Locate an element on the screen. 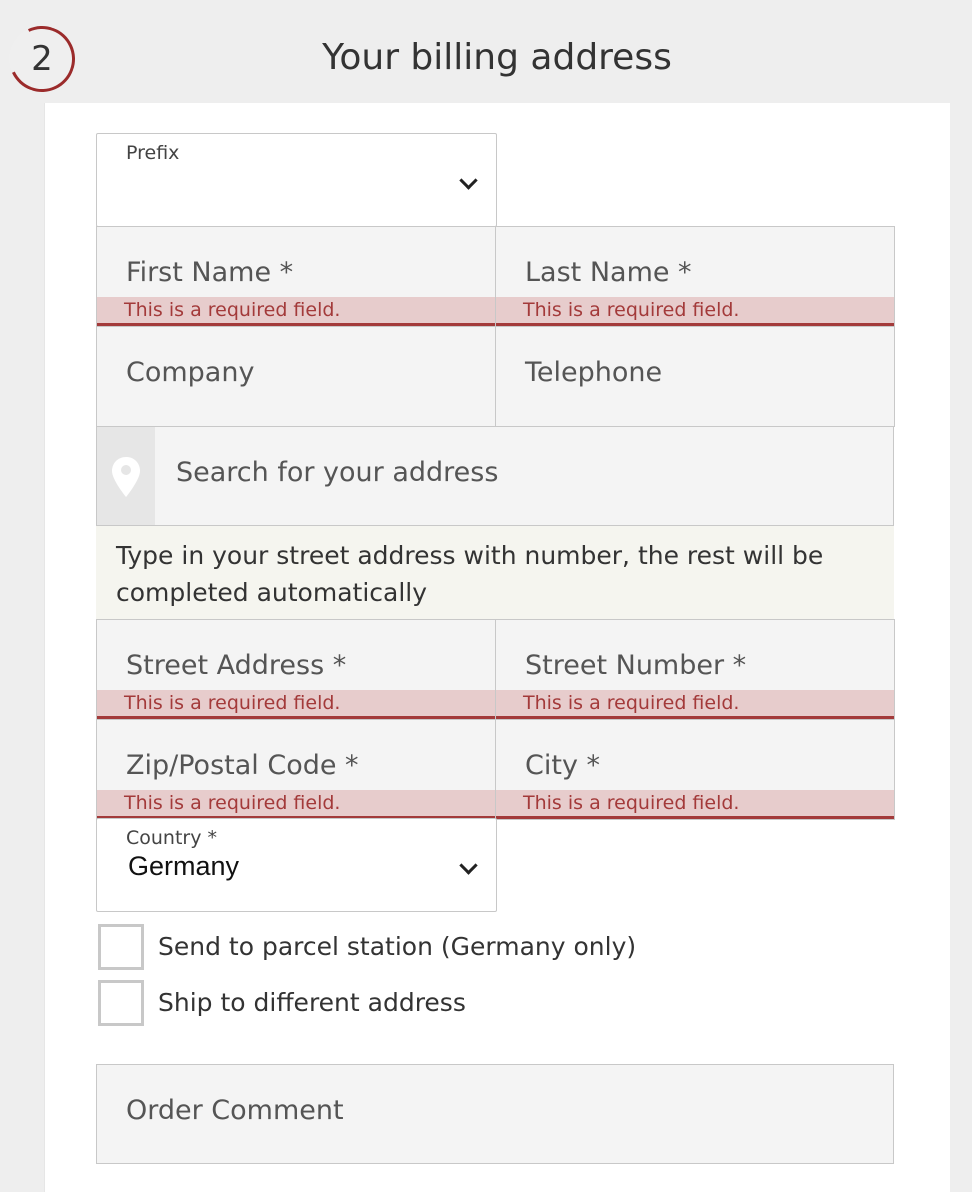  order-comment-label: Order Comment is located at coordinates (235, 1110).